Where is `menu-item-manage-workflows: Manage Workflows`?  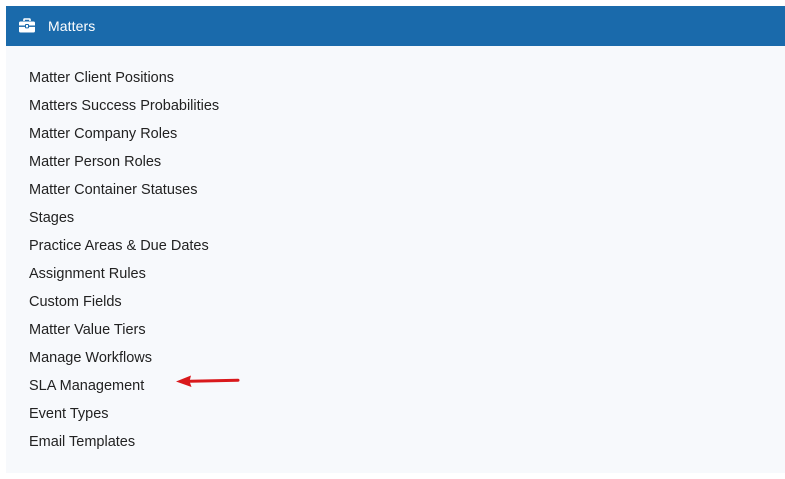
menu-item-manage-workflows: Manage Workflows is located at coordinates (124, 358).